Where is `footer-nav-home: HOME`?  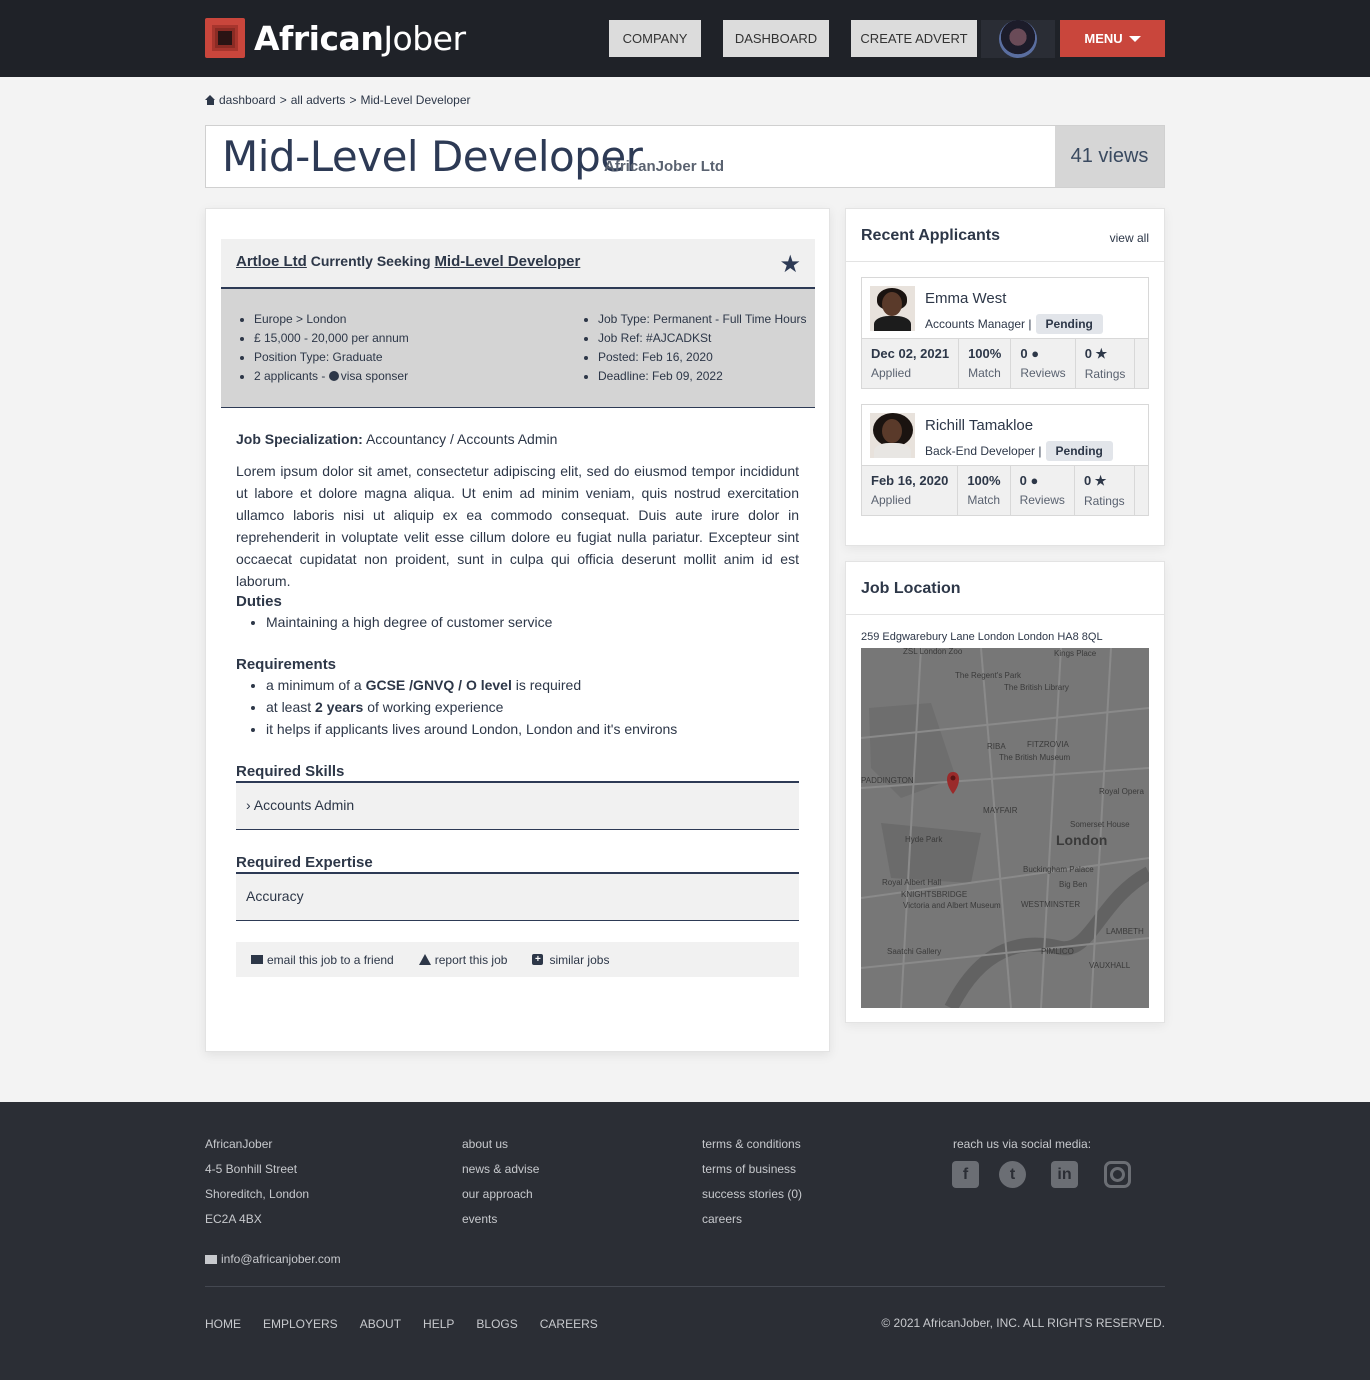 footer-nav-home: HOME is located at coordinates (223, 1324).